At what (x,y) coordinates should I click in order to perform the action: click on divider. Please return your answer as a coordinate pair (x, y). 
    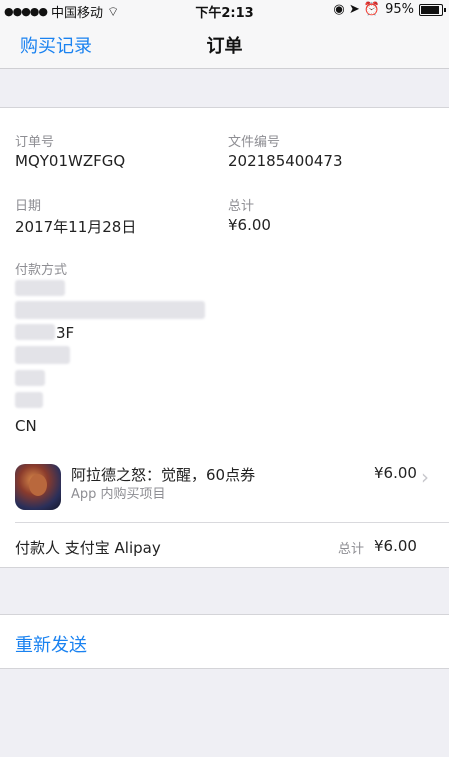
    Looking at the image, I should click on (232, 522).